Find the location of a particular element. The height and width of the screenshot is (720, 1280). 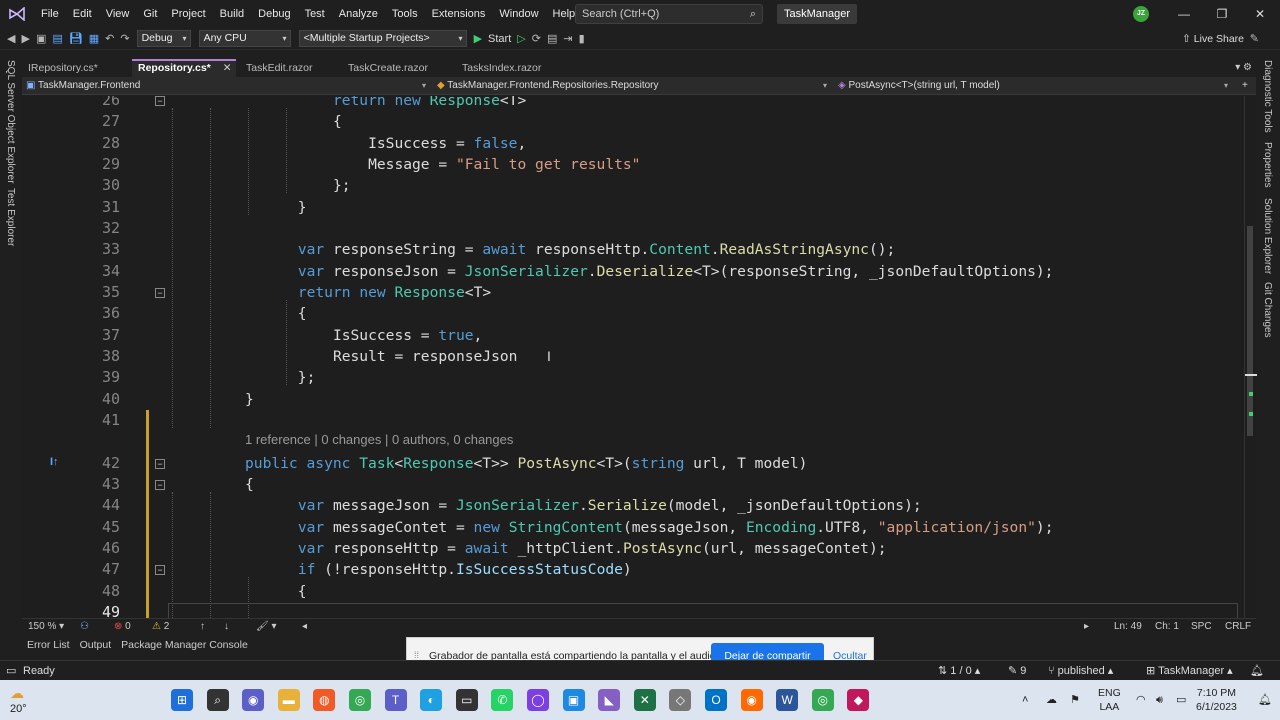

git-changes-tab: Git Changes is located at coordinates (1267, 310).